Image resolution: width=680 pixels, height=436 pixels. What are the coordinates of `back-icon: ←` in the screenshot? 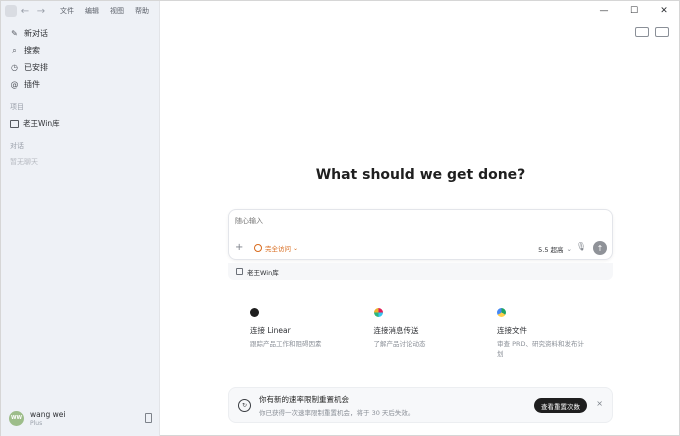 It's located at (25, 11).